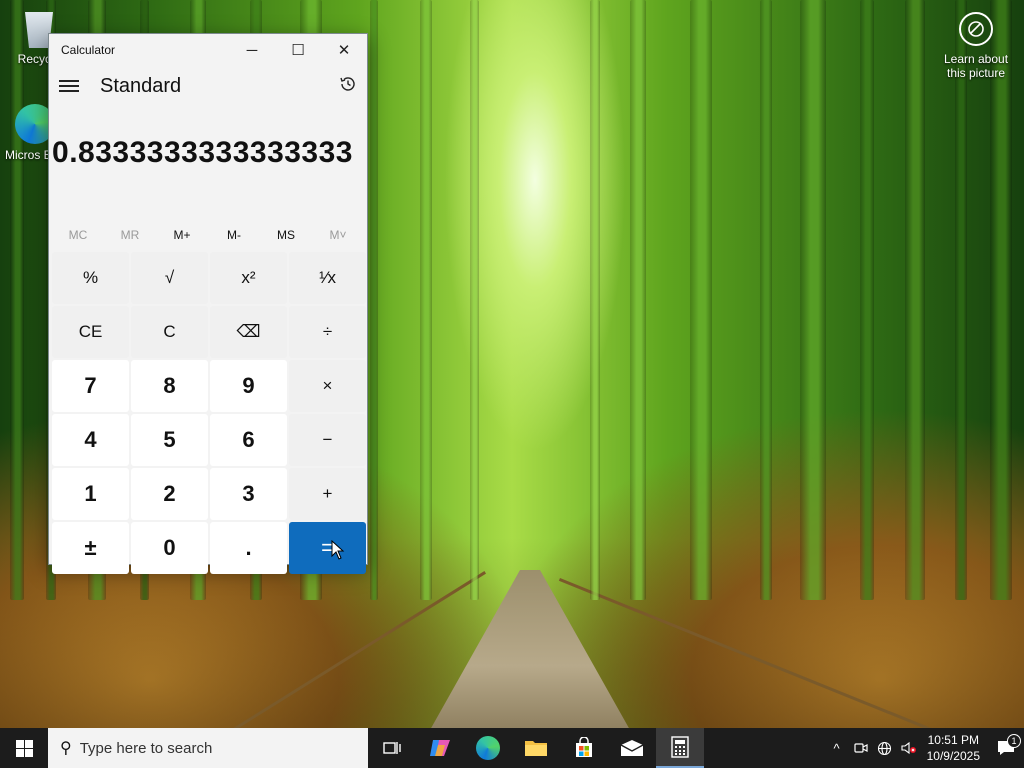 The height and width of the screenshot is (768, 1024). What do you see at coordinates (348, 86) in the screenshot?
I see `history-icon` at bounding box center [348, 86].